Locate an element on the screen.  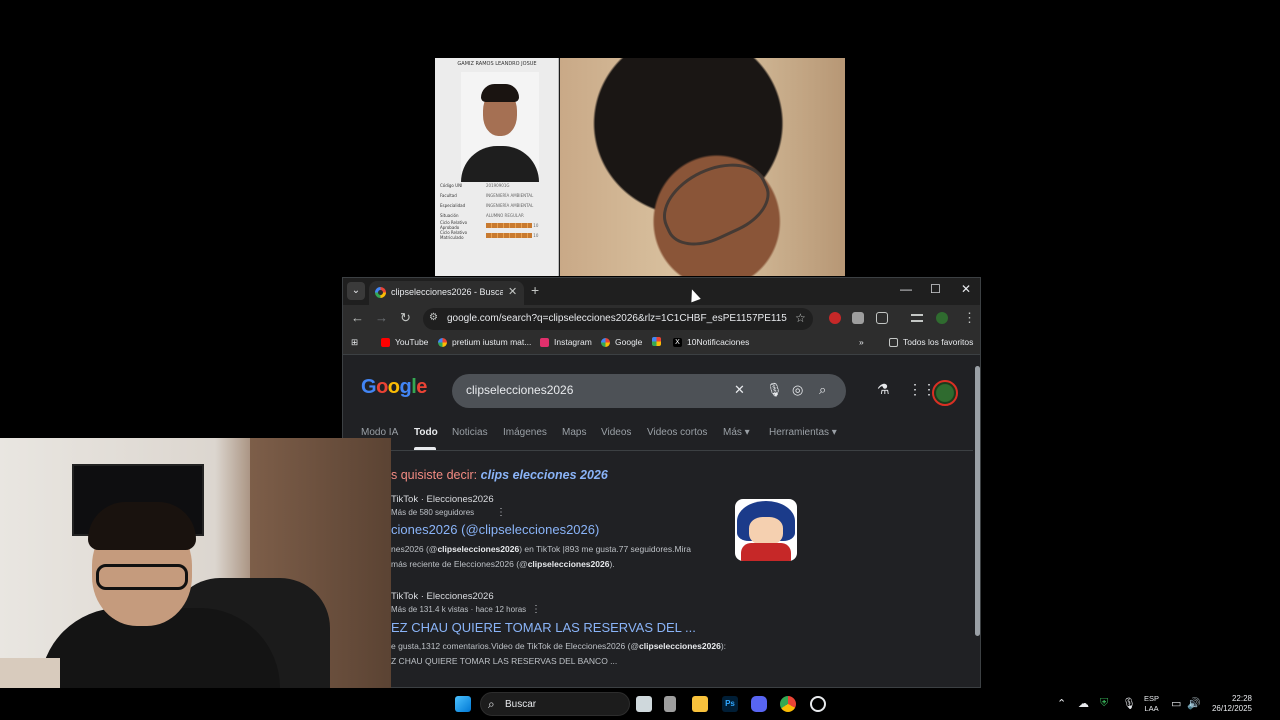
streamer-glasses is located at coordinates (142, 577).